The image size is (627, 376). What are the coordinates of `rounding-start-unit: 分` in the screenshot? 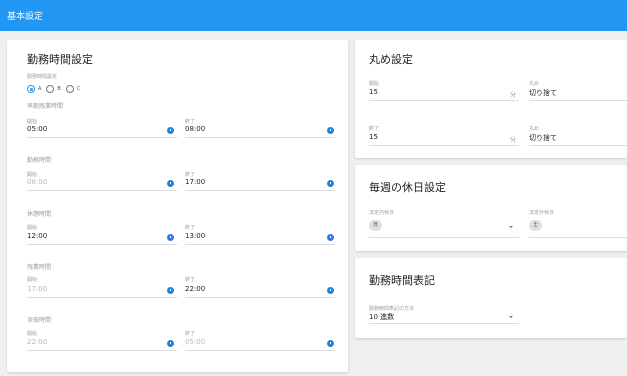 It's located at (513, 95).